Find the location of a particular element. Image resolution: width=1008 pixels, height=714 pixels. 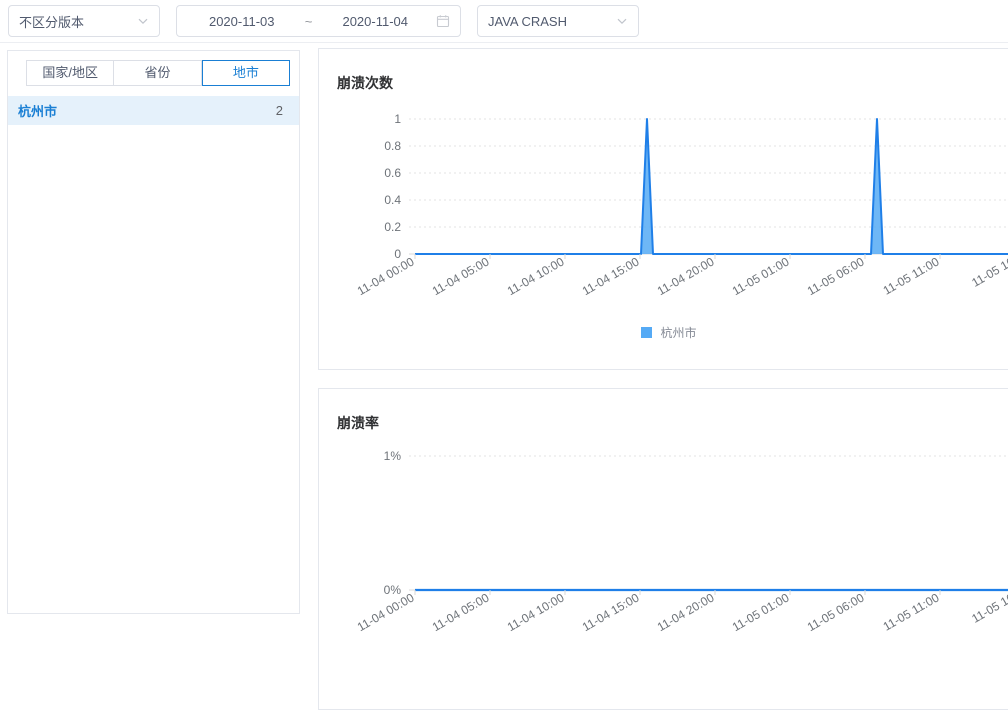

header-divider is located at coordinates (504, 42).